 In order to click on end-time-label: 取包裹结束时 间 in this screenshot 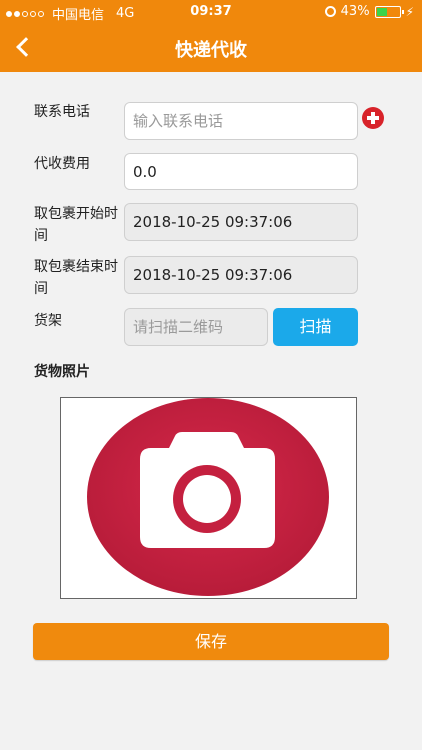, I will do `click(76, 278)`.